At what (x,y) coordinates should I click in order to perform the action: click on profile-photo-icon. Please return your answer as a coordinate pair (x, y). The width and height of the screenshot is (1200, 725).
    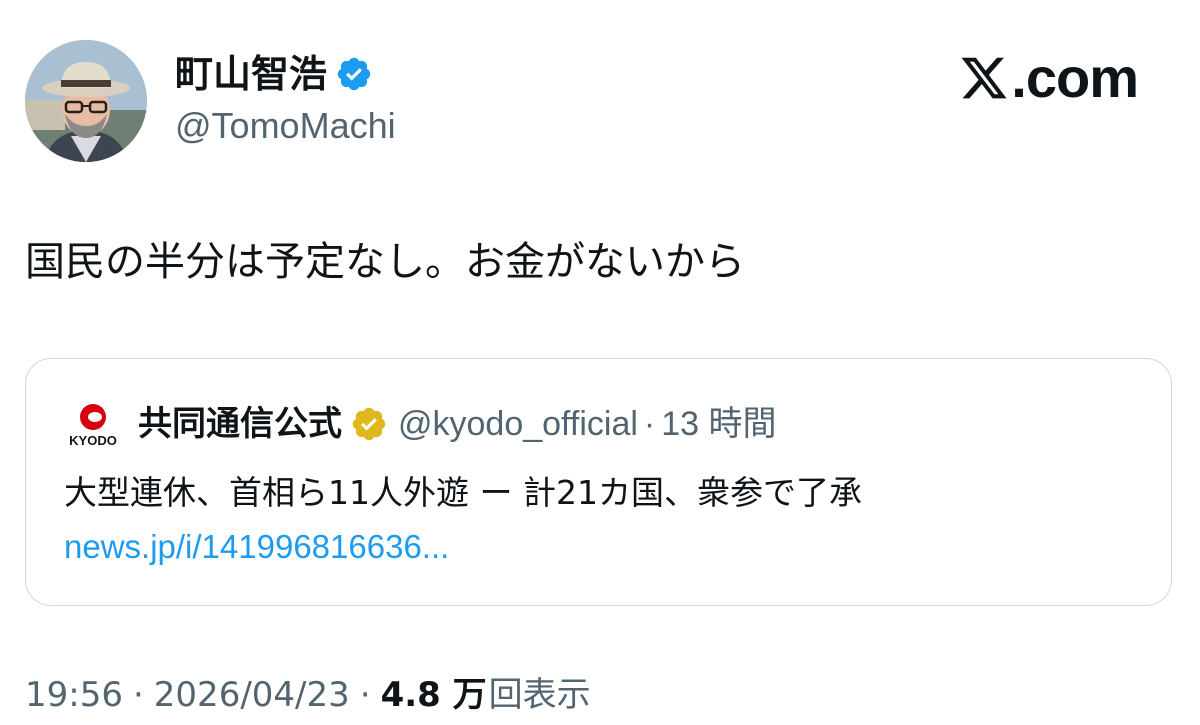
    Looking at the image, I should click on (86, 101).